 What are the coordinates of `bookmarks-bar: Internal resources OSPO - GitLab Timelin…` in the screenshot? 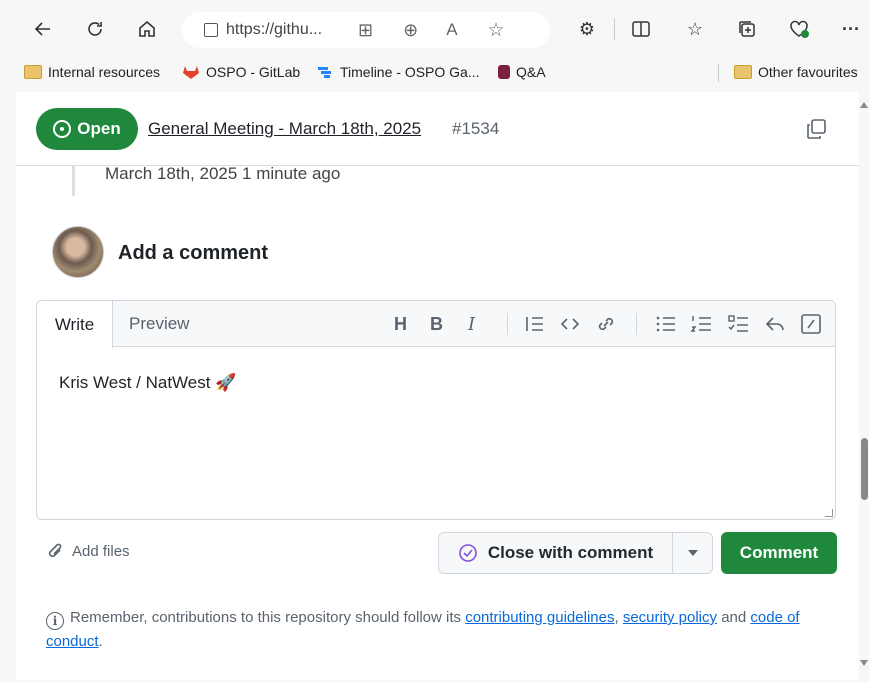 It's located at (434, 72).